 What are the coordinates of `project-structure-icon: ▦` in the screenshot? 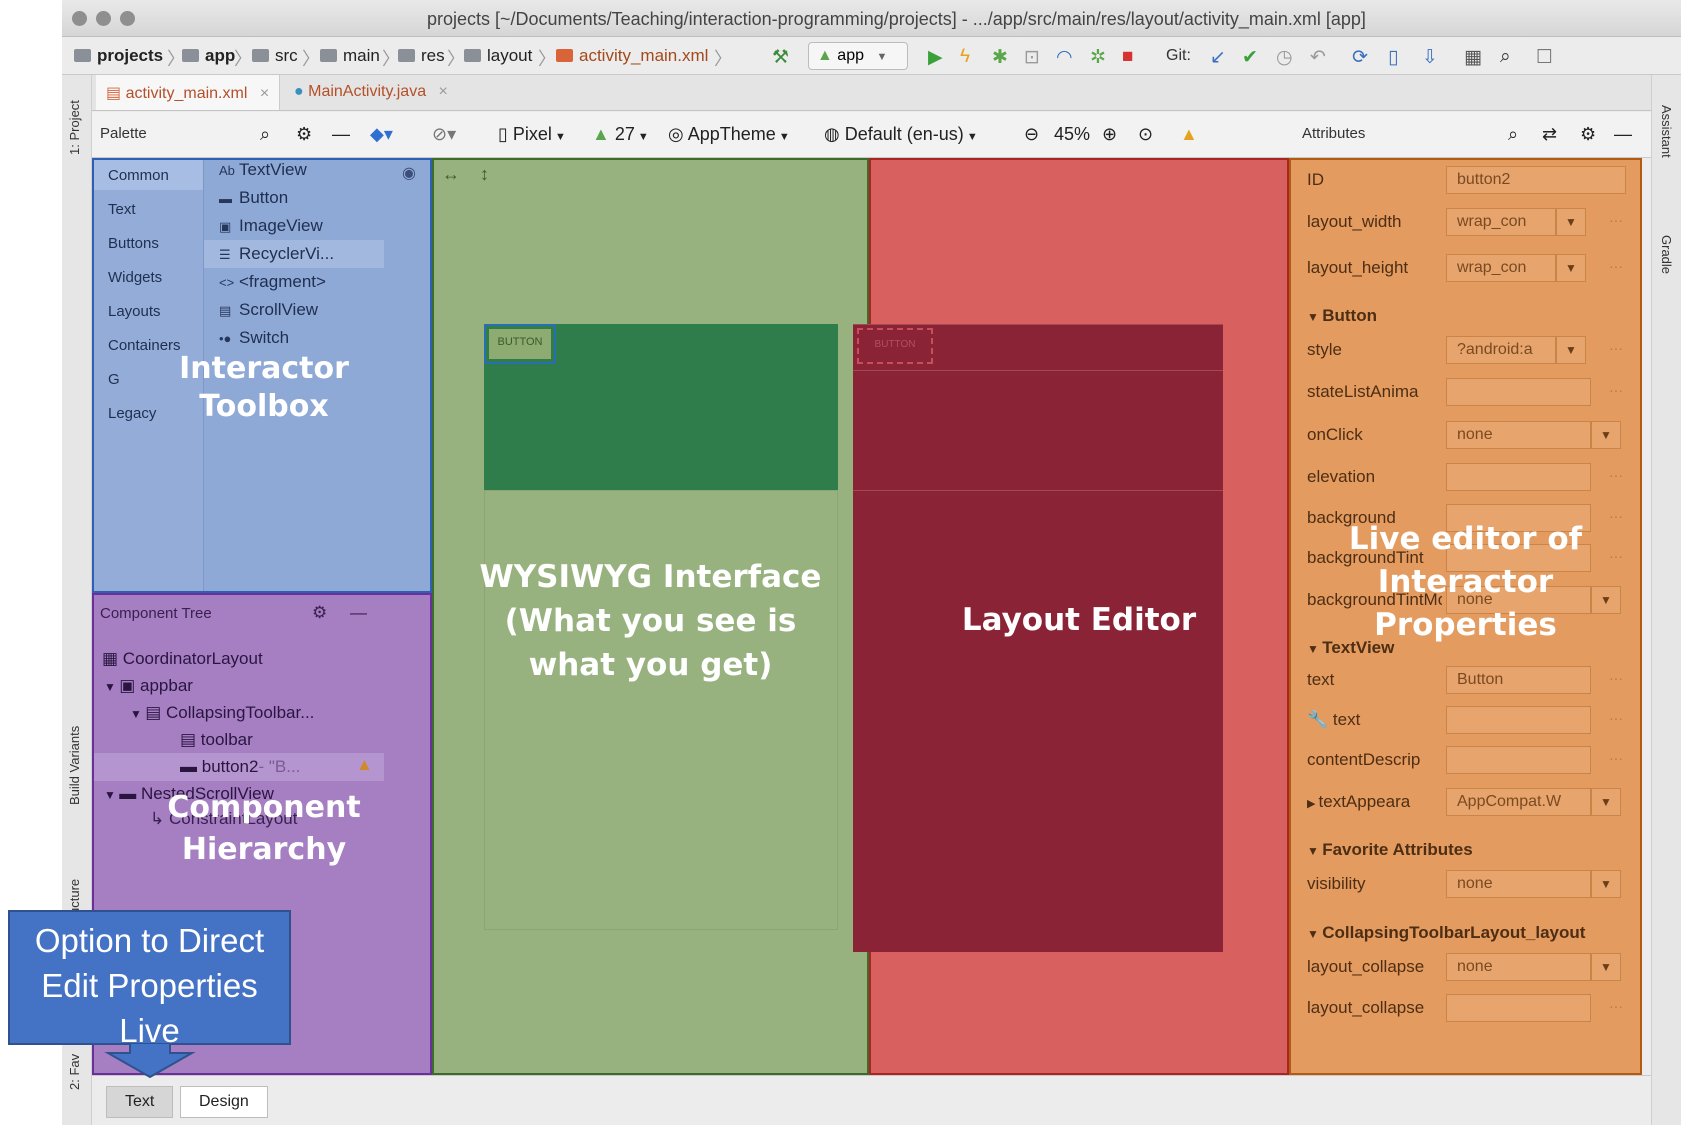 It's located at (1473, 57).